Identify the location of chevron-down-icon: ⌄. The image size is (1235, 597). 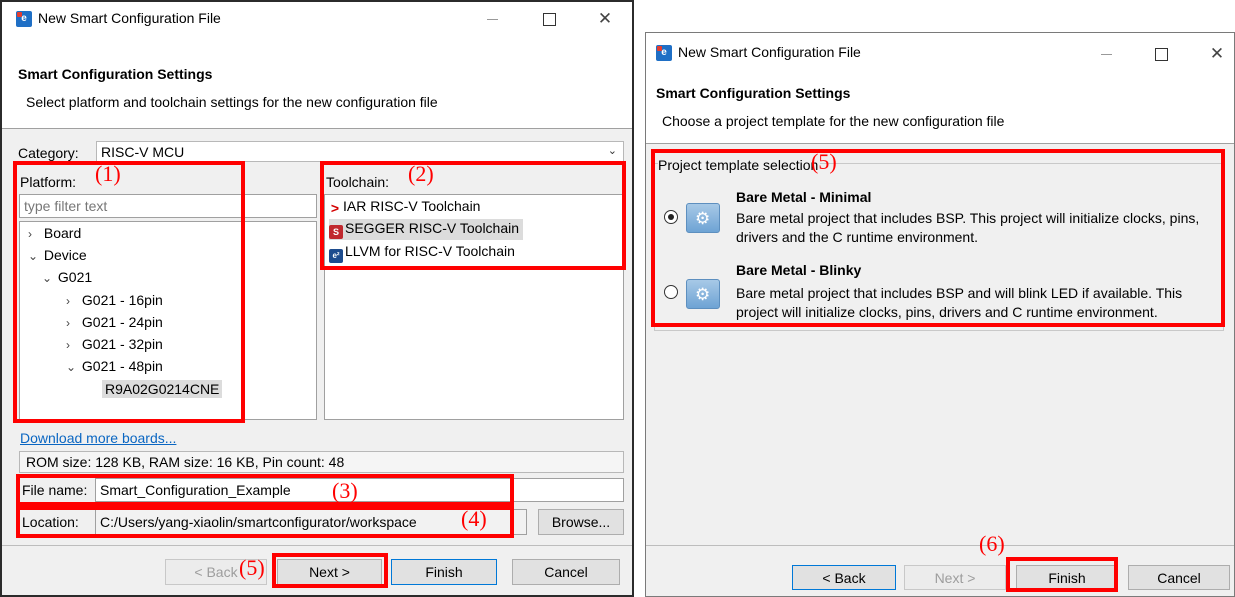
(612, 151).